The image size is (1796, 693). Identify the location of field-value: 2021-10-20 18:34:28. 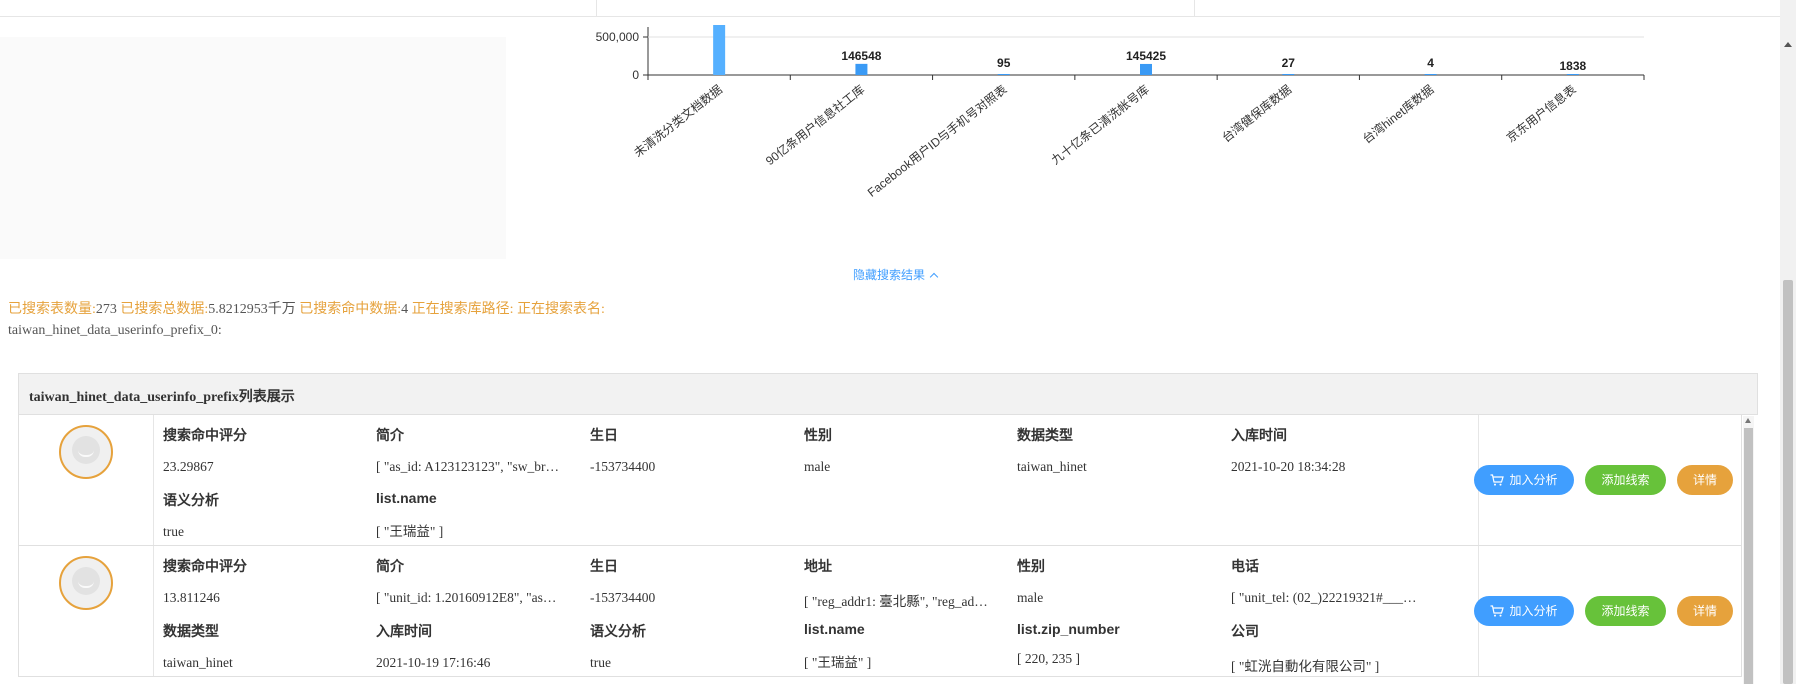
(1288, 466).